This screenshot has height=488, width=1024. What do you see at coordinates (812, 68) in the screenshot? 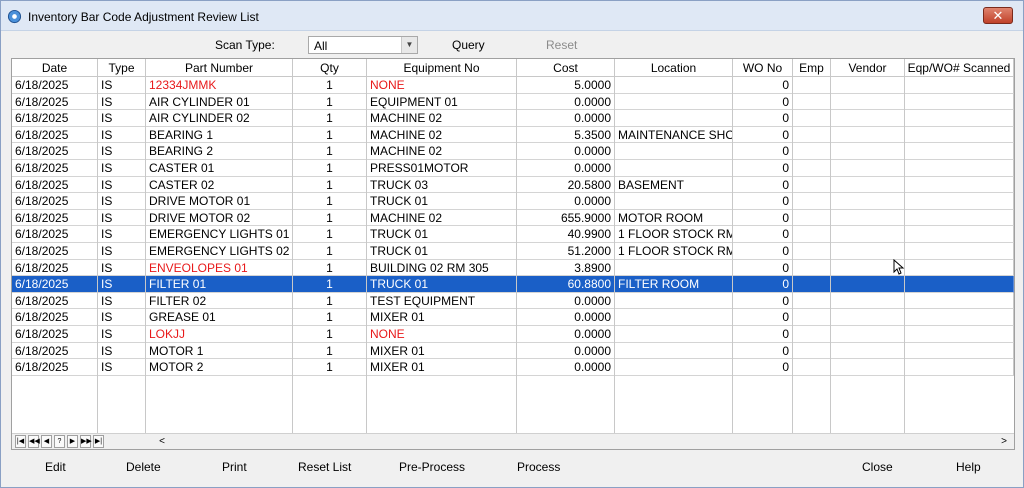
I see `column-header-emp: Emp` at bounding box center [812, 68].